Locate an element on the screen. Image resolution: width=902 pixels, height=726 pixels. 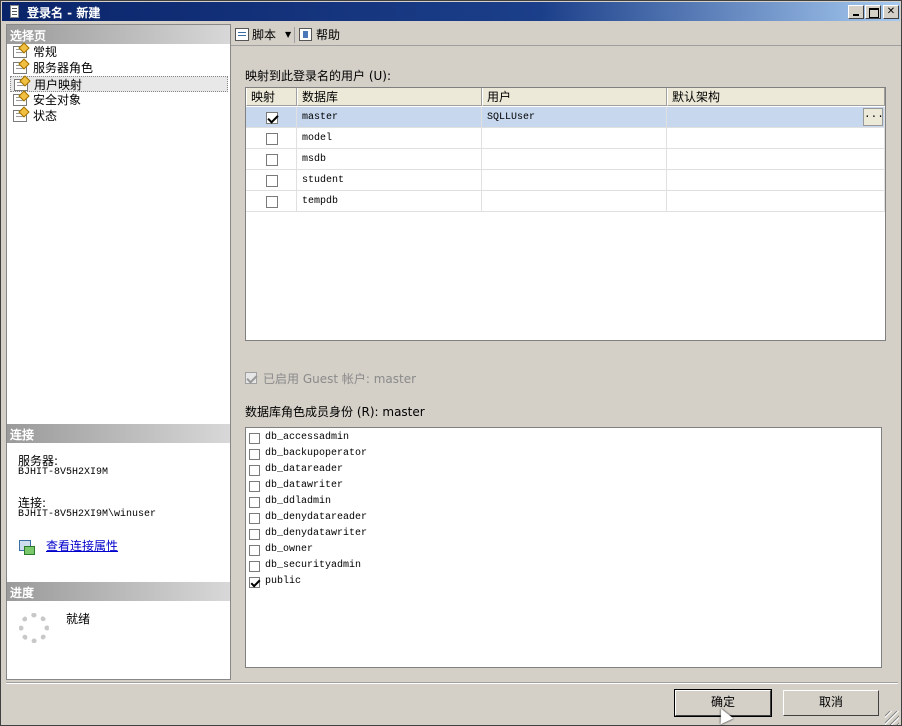
divider is located at coordinates (452, 683).